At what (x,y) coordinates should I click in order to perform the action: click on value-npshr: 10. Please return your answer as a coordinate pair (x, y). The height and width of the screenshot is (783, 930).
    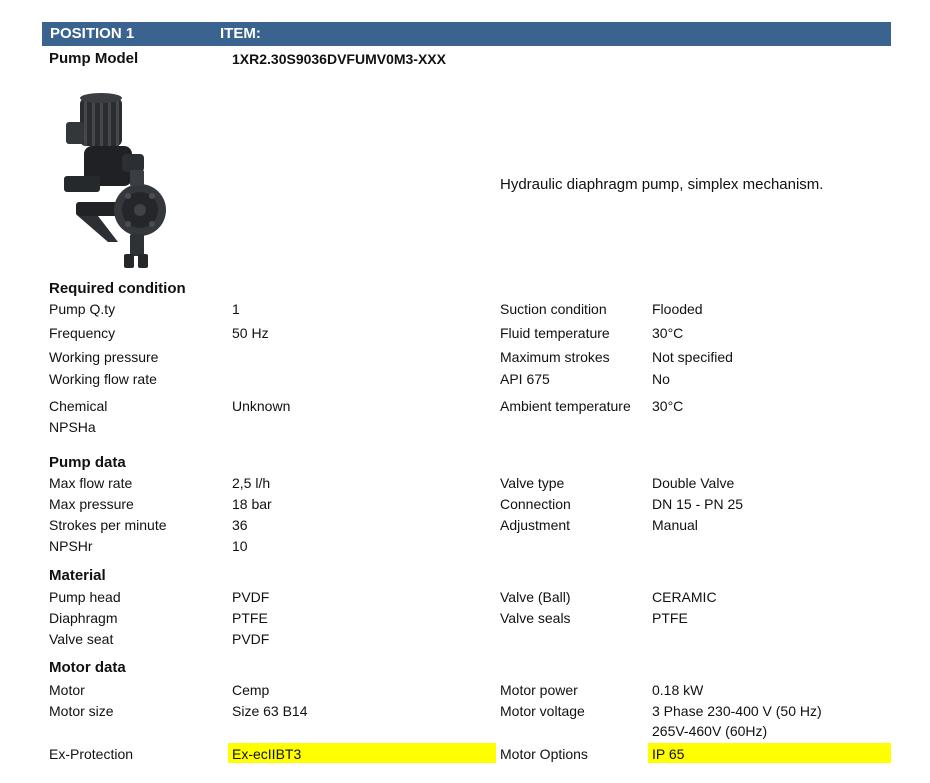
    Looking at the image, I should click on (240, 546).